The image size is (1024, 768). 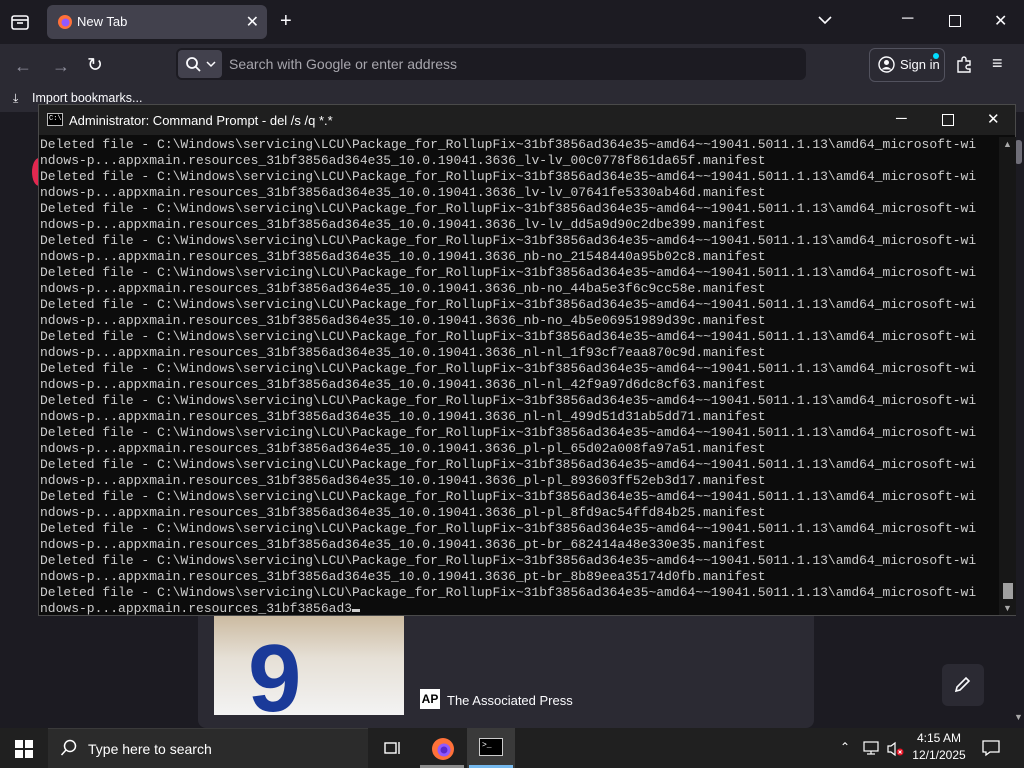 I want to click on sign-in-label: Sign in, so click(x=920, y=64).